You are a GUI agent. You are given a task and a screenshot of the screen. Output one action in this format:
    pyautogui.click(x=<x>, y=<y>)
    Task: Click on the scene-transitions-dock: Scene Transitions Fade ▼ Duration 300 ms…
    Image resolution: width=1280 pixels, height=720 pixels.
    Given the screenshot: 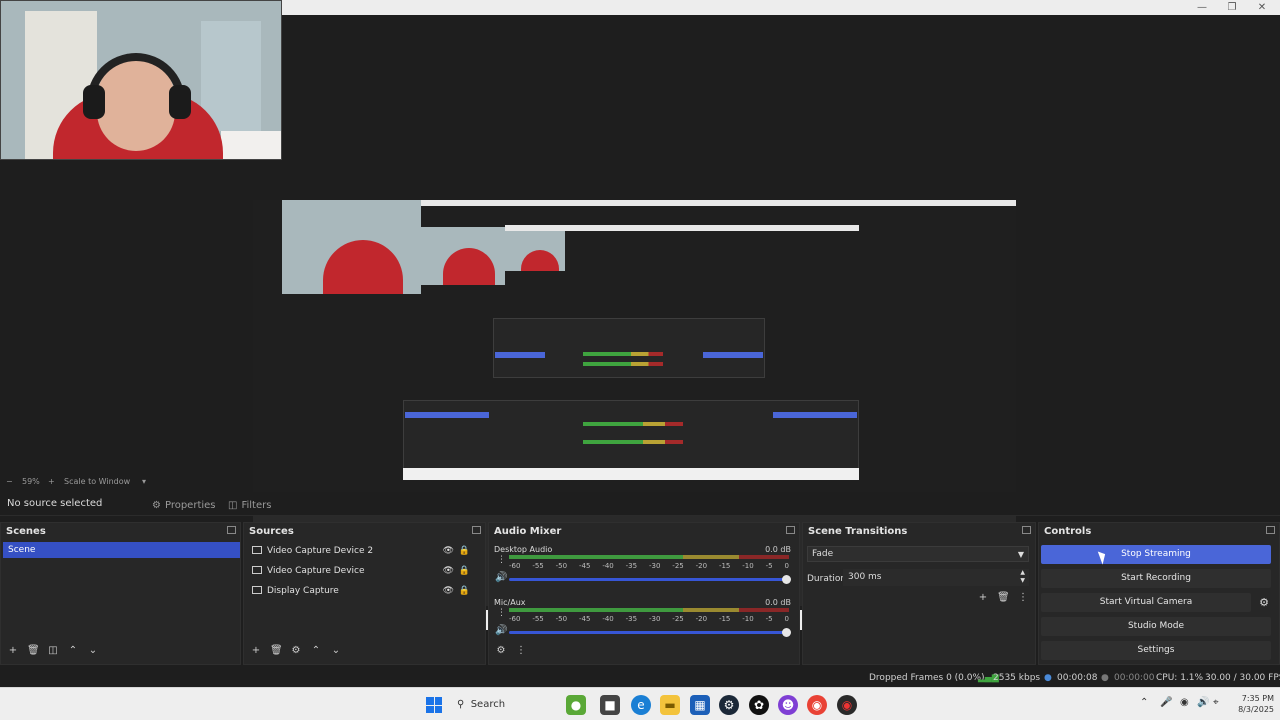 What is the action you would take?
    pyautogui.click(x=919, y=593)
    